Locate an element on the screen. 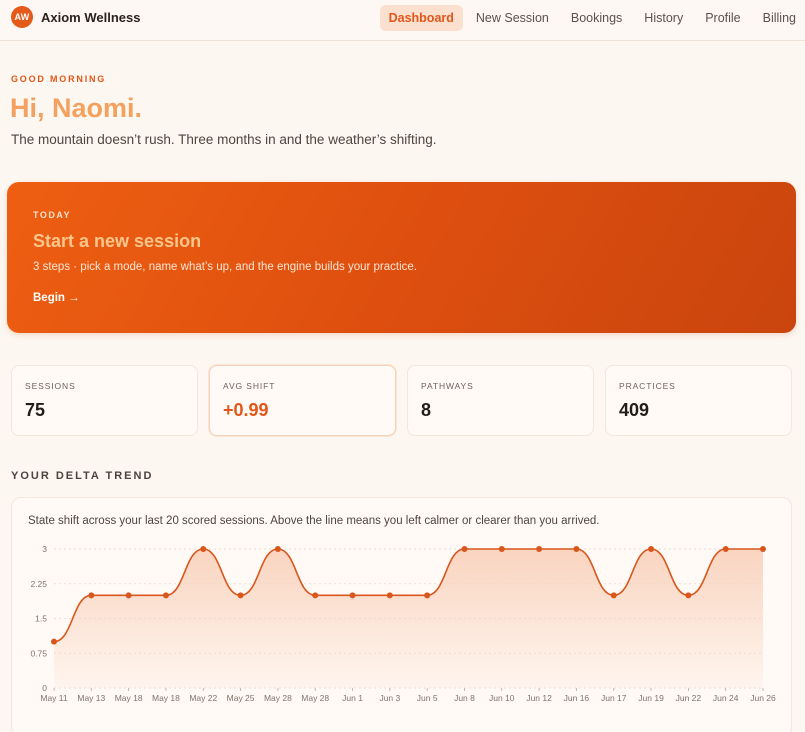 This screenshot has width=805, height=732. hero-eyebrow: TODAY is located at coordinates (52, 215).